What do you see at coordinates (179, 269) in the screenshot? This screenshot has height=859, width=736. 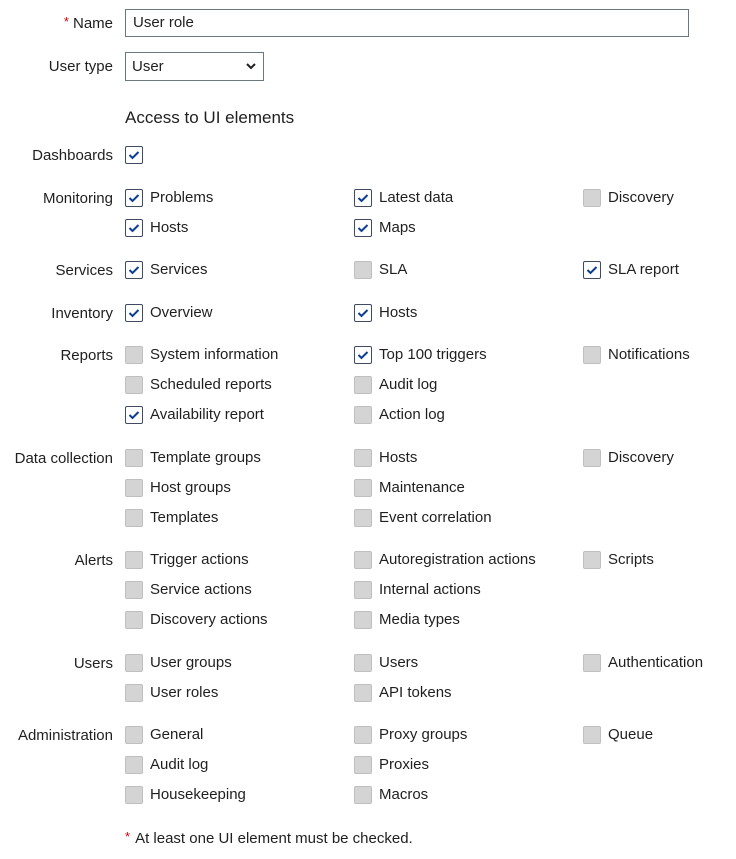 I see `checkbox-label: Services` at bounding box center [179, 269].